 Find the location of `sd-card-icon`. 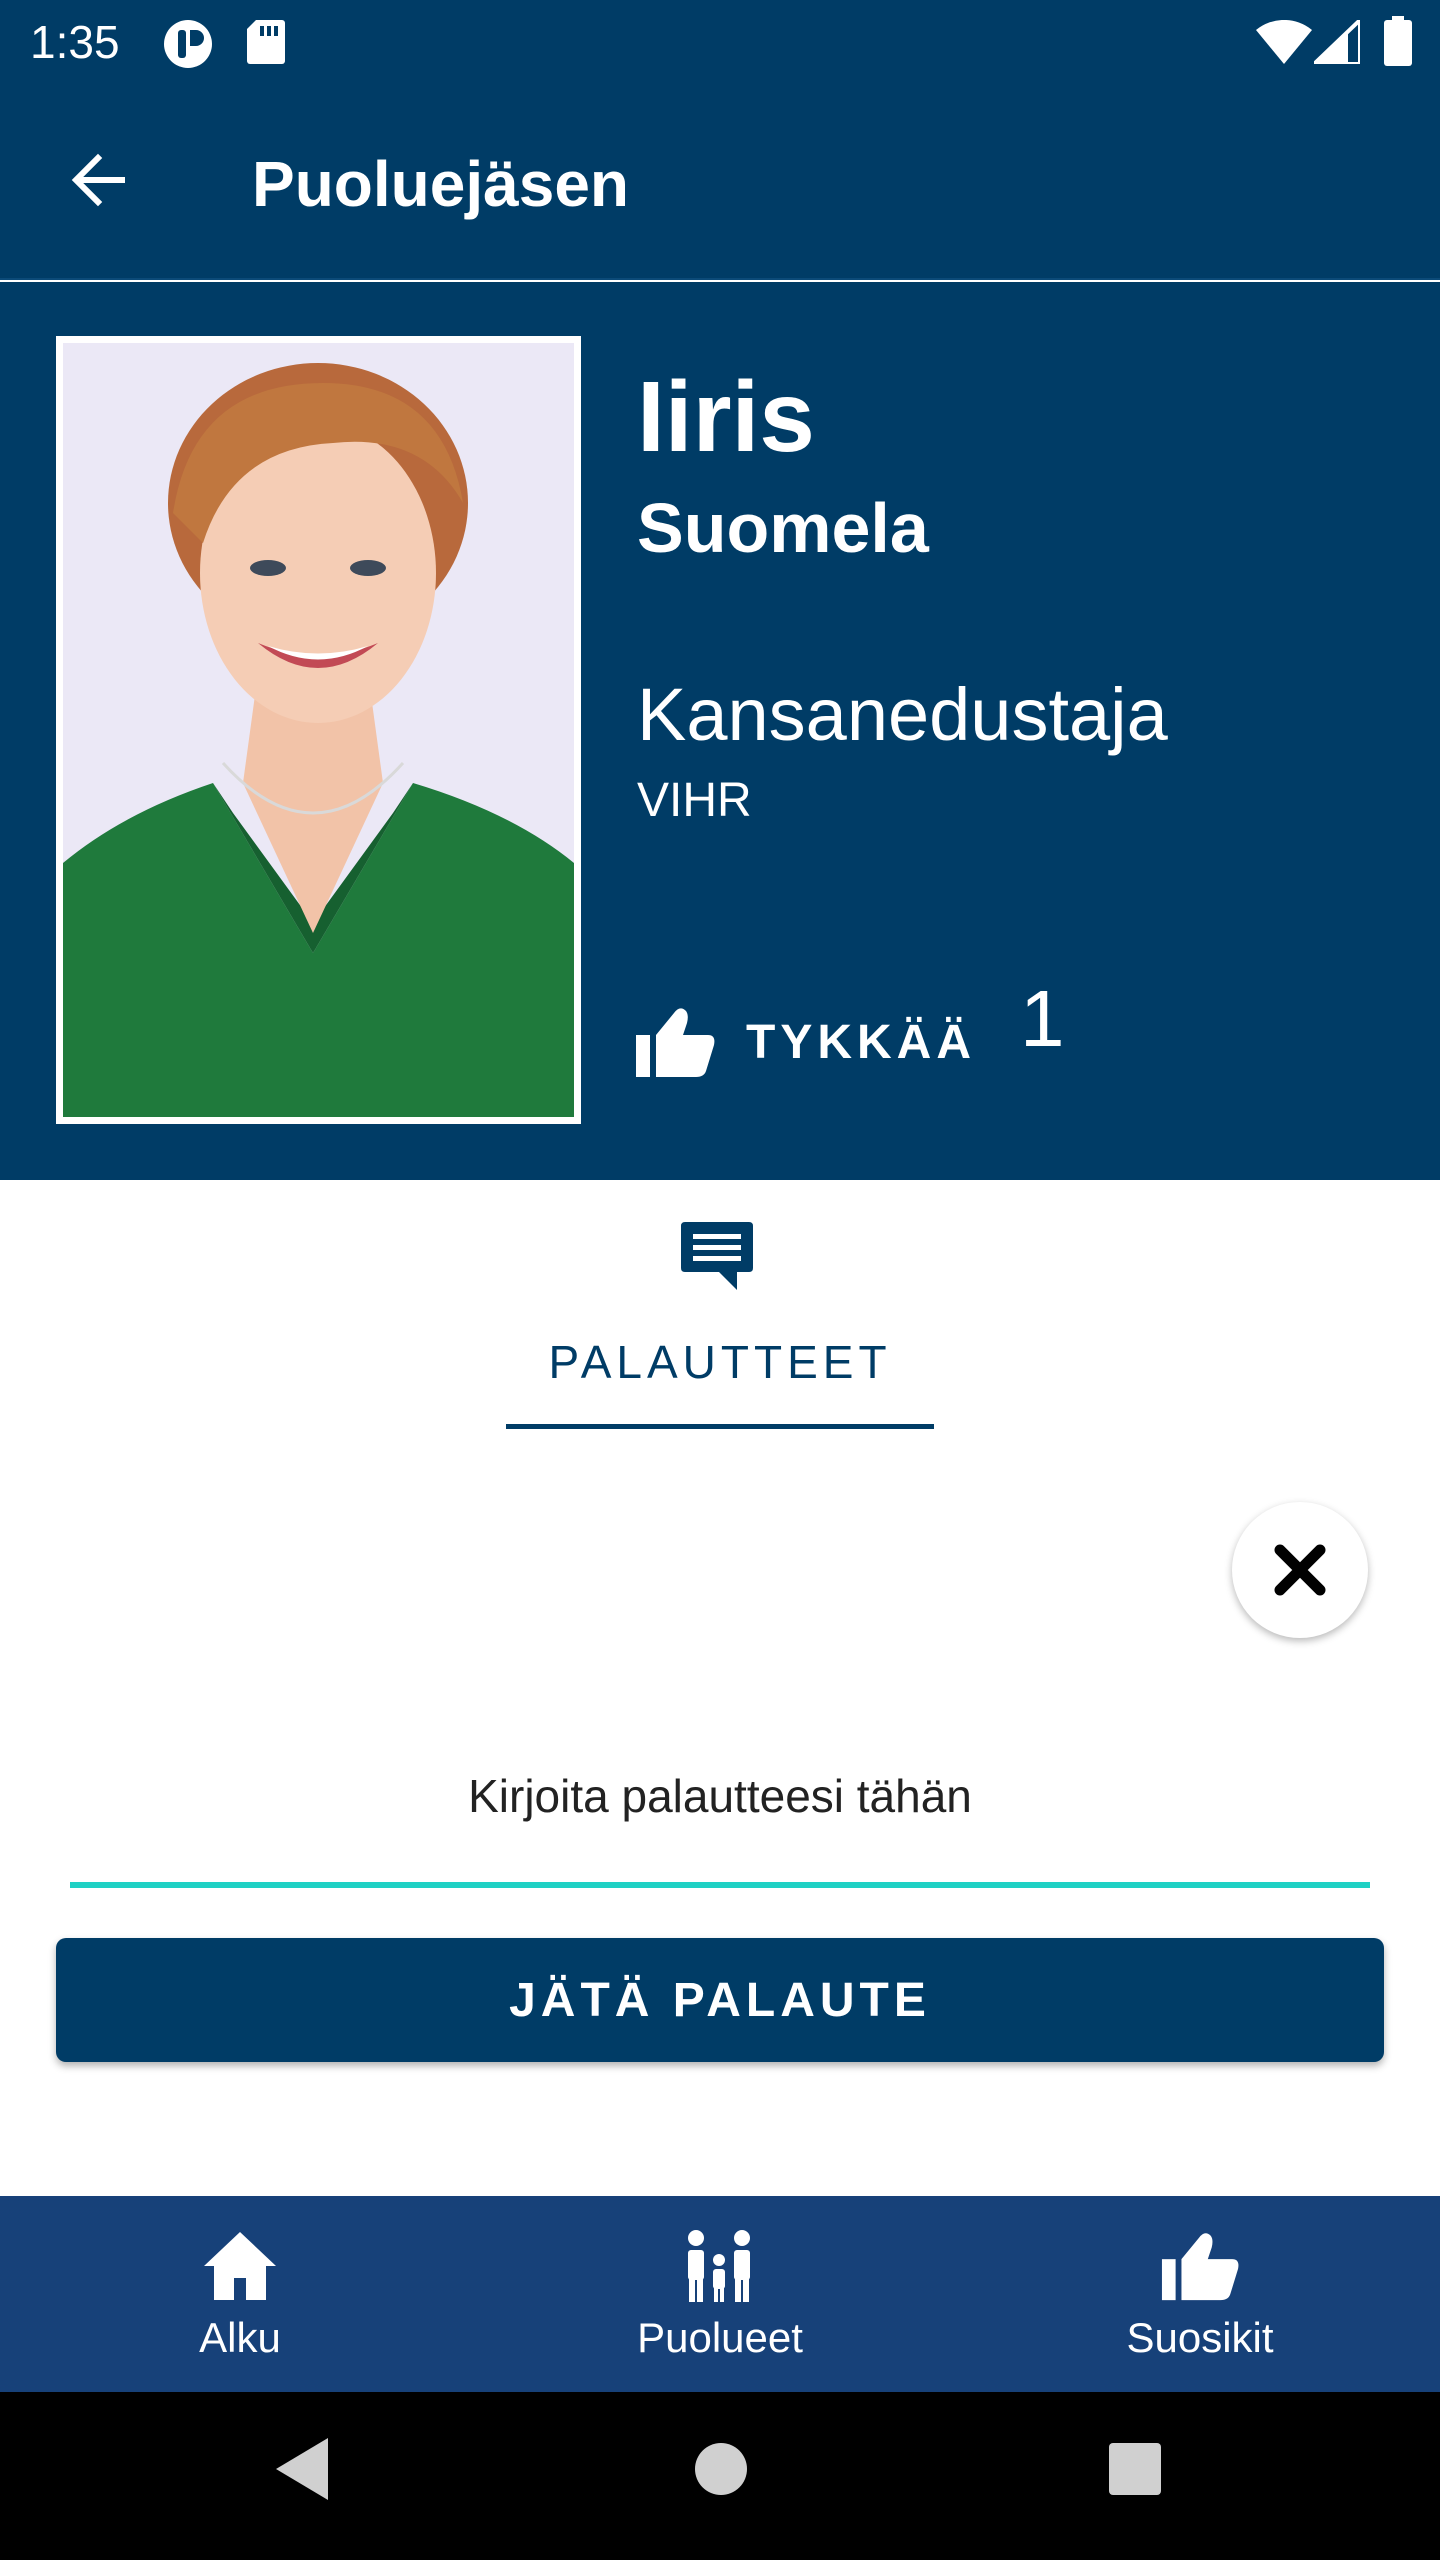

sd-card-icon is located at coordinates (266, 44).